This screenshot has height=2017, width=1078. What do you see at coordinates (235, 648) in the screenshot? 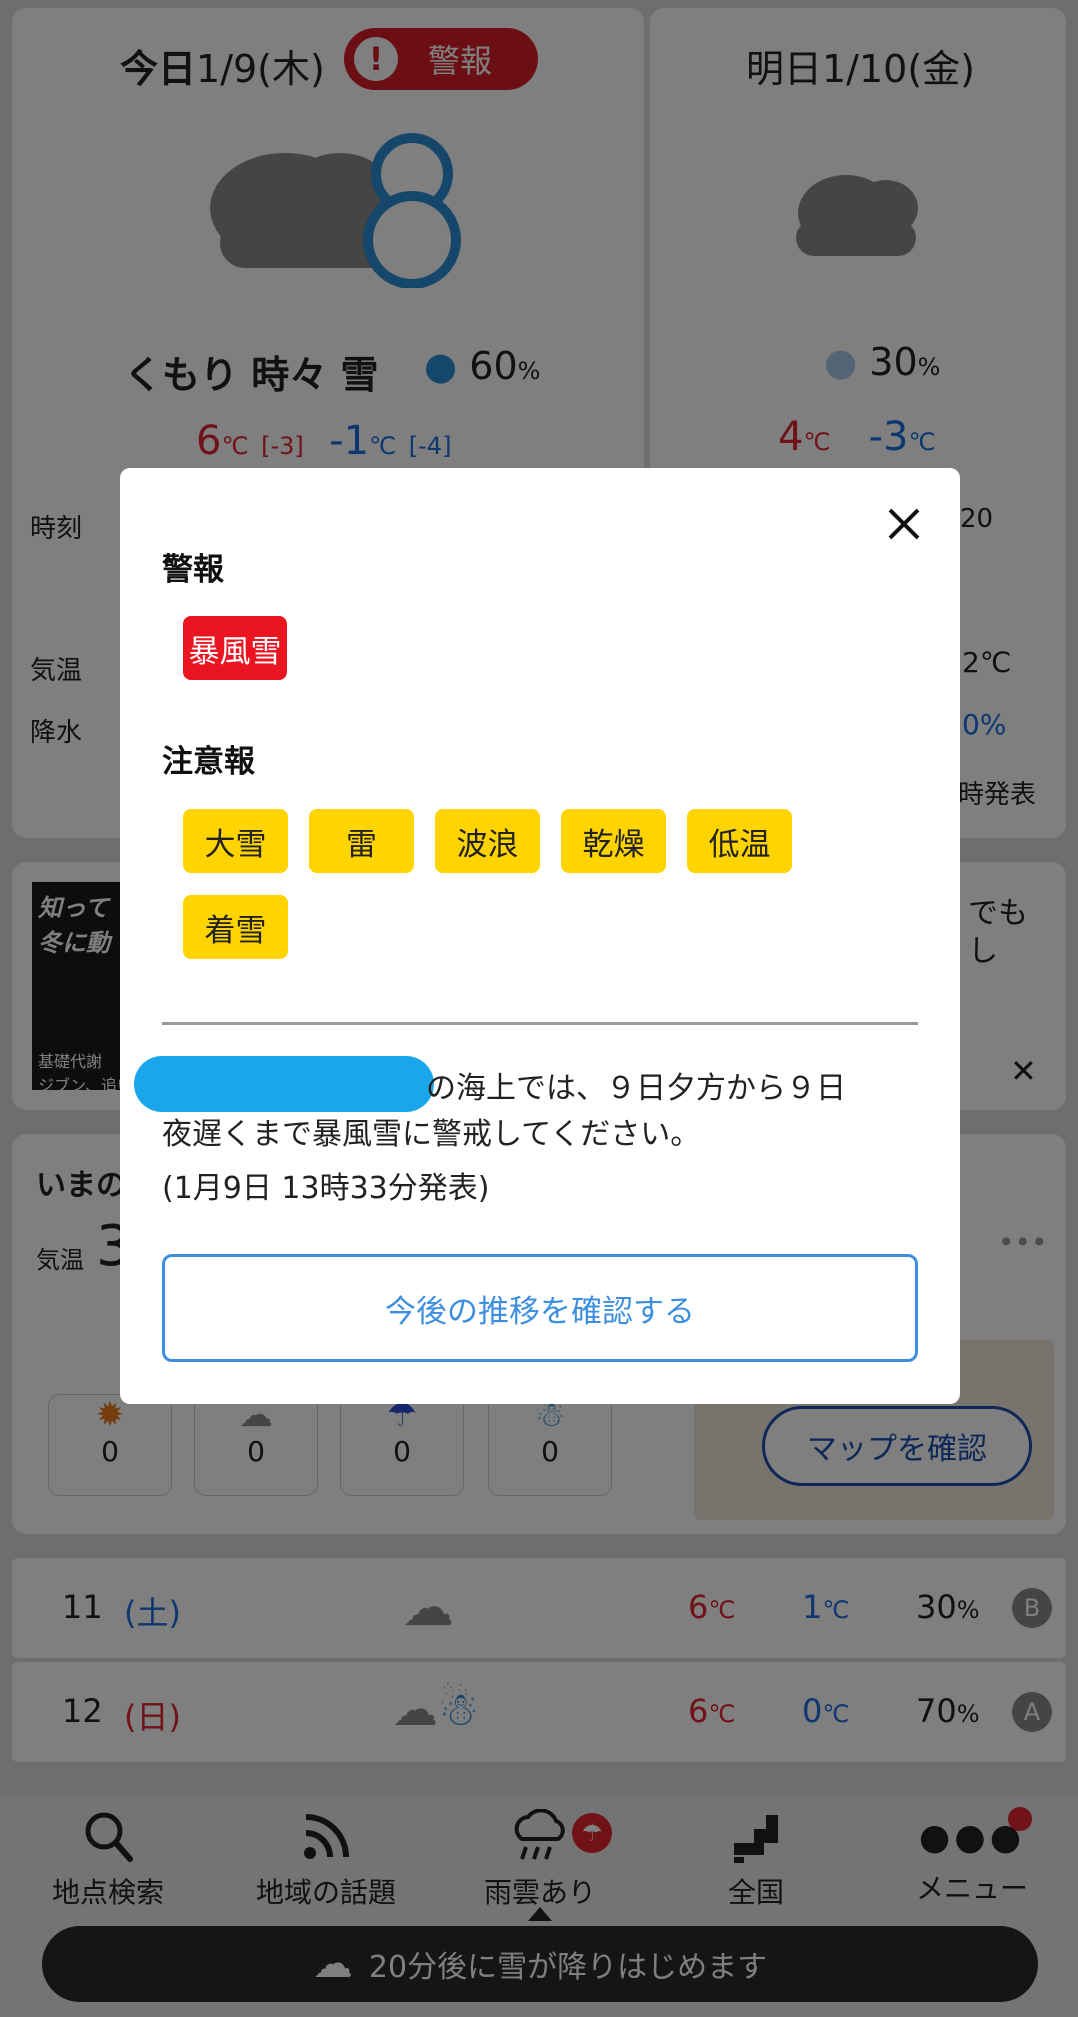
I see `warning-chip: 暴風雪` at bounding box center [235, 648].